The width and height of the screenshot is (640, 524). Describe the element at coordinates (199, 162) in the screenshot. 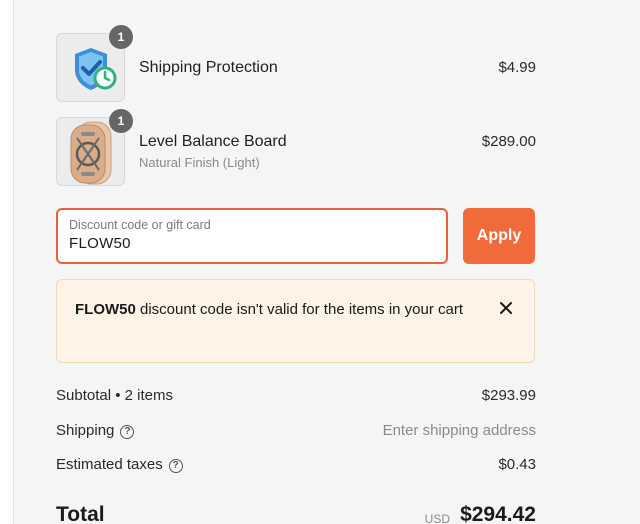

I see `item-variant: Natural Finish (Light)` at that location.